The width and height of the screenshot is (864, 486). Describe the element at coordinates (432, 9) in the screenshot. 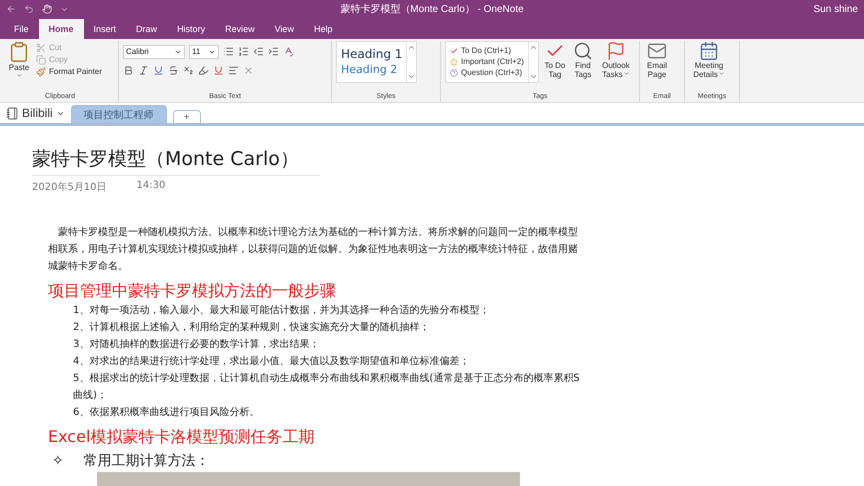

I see `window-title: 蒙特卡罗模型（Monte Carlo） - OneNote` at that location.